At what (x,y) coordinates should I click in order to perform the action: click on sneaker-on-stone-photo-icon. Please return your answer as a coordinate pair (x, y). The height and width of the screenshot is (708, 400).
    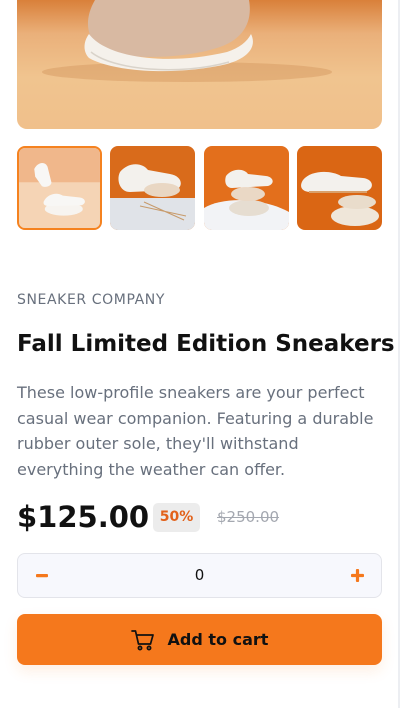
    Looking at the image, I should click on (59, 188).